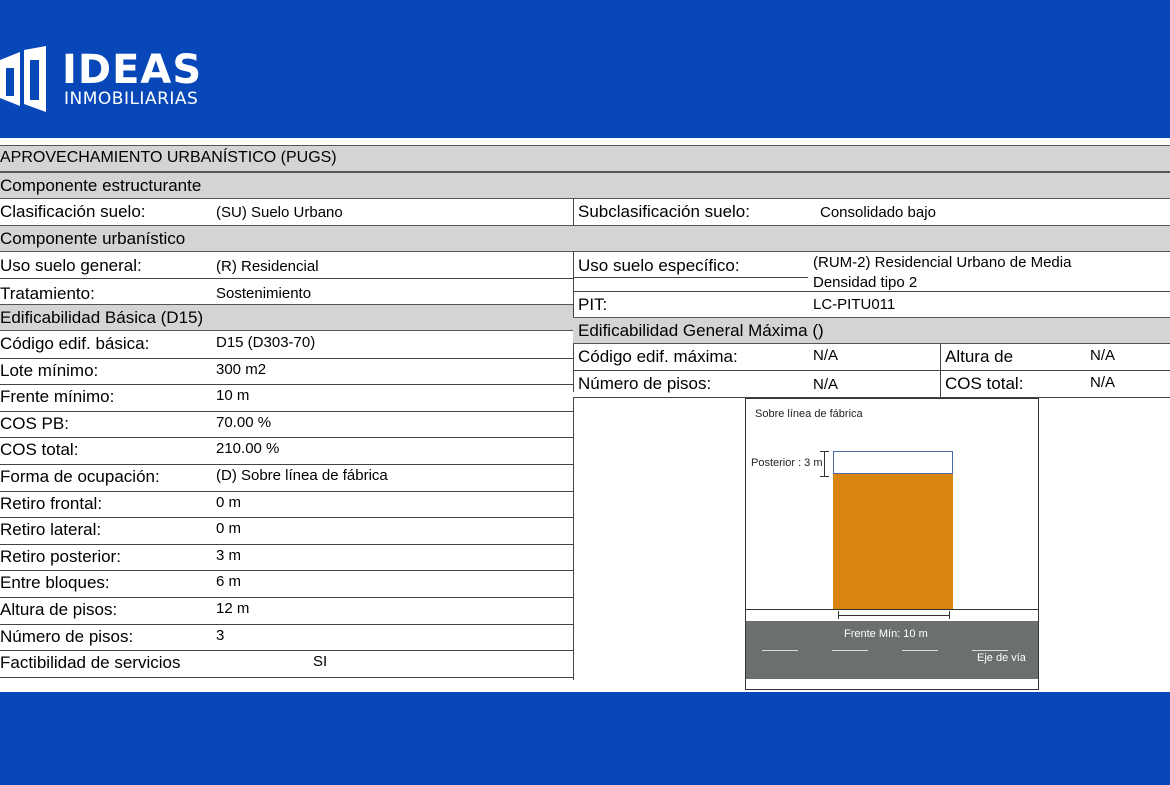  I want to click on uso-especifico-value-line2: Densidad tipo 2, so click(865, 282).